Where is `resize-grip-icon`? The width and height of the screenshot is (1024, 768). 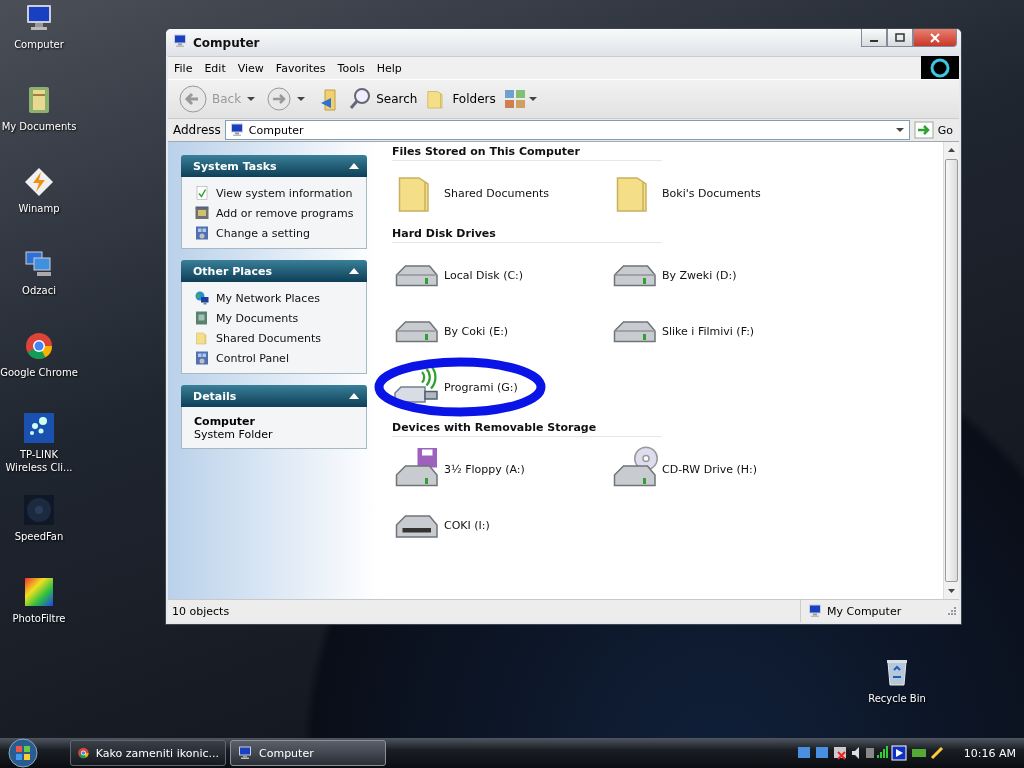 resize-grip-icon is located at coordinates (952, 611).